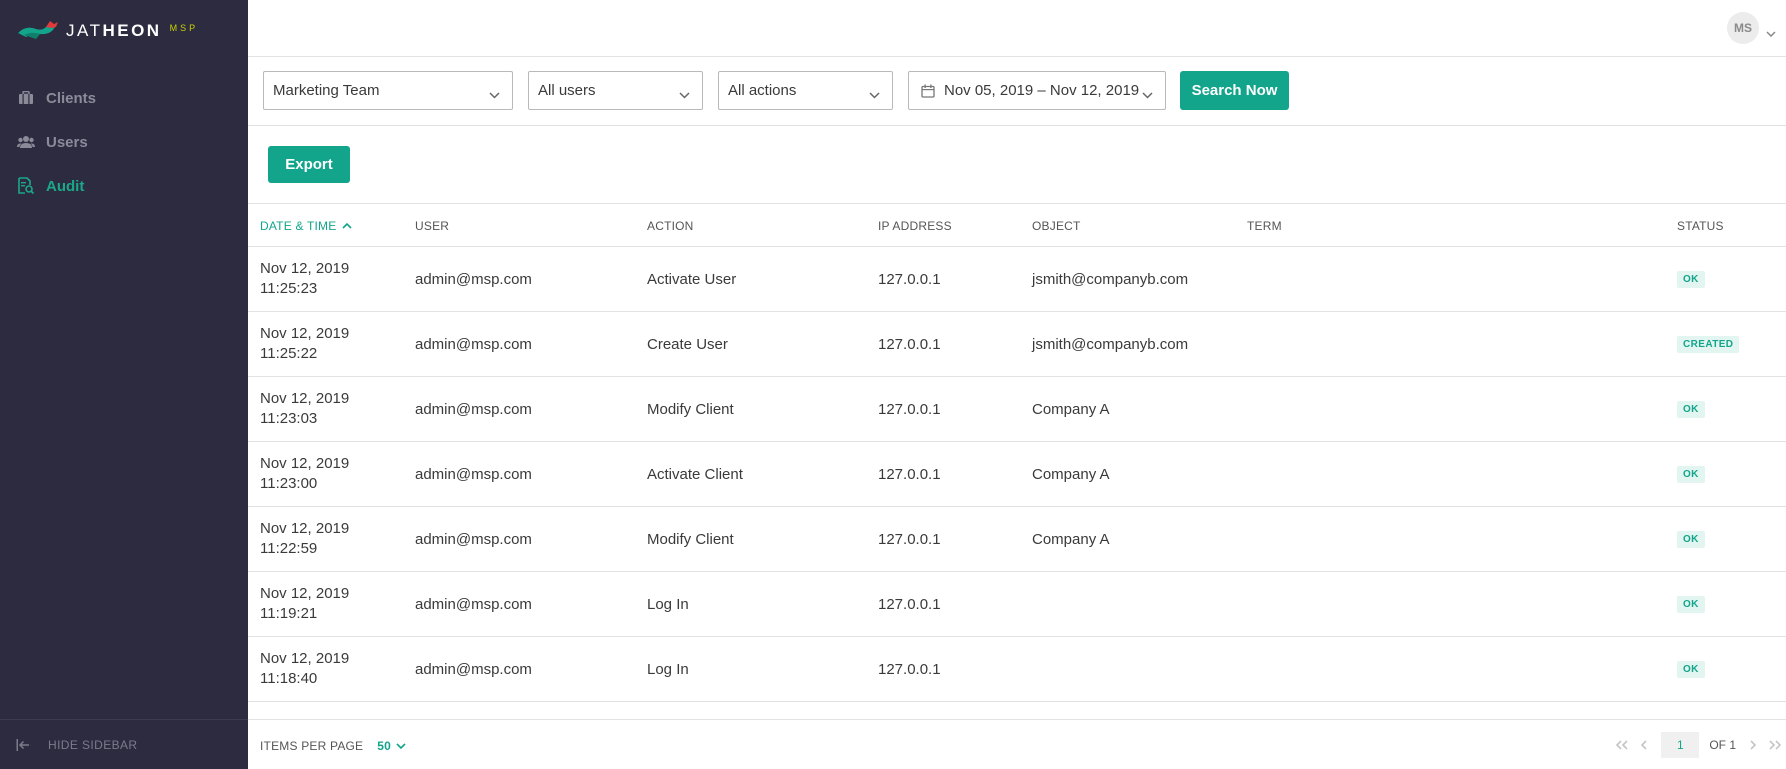 This screenshot has height=769, width=1786. What do you see at coordinates (305, 538) in the screenshot?
I see `datetime-cell: Nov 12, 2019 11:22:59` at bounding box center [305, 538].